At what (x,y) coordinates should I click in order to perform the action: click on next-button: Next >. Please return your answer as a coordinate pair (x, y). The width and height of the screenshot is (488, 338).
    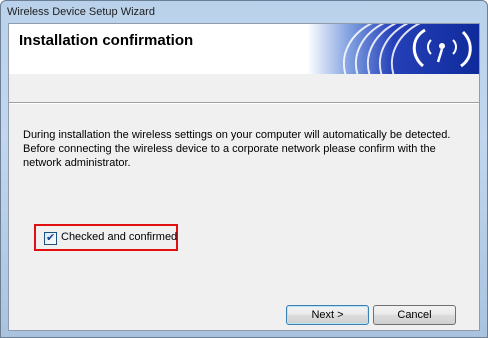
    Looking at the image, I should click on (327, 315).